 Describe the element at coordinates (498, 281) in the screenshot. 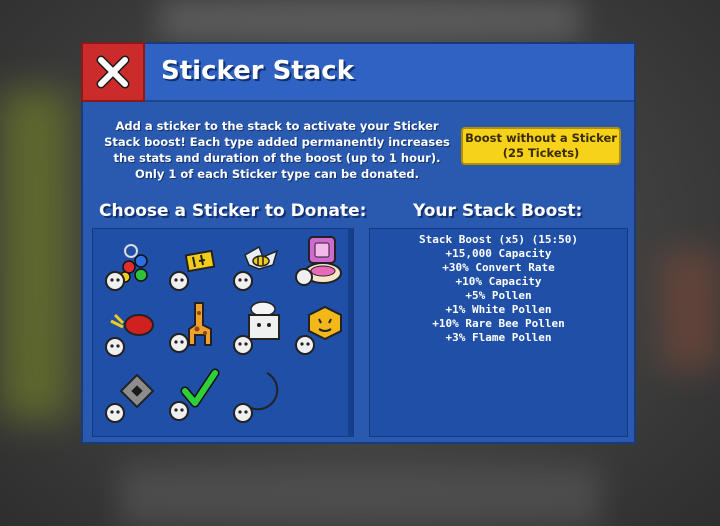

I see `boost-stat-line: +10% Capacity` at that location.